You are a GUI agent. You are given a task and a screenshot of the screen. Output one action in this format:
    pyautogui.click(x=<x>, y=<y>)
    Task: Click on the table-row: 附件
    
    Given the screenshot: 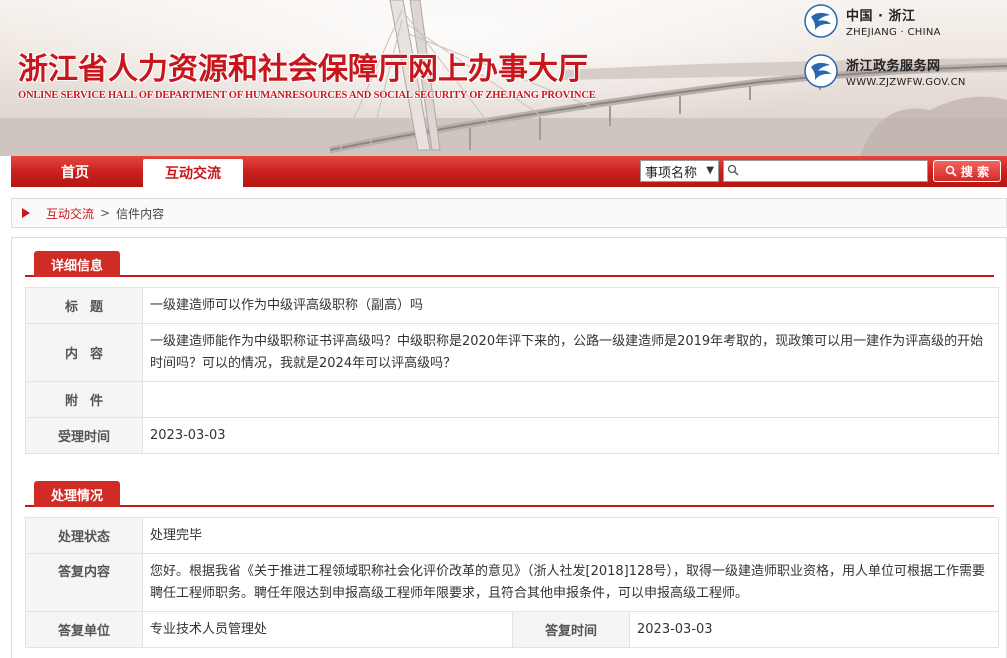 What is the action you would take?
    pyautogui.click(x=512, y=399)
    